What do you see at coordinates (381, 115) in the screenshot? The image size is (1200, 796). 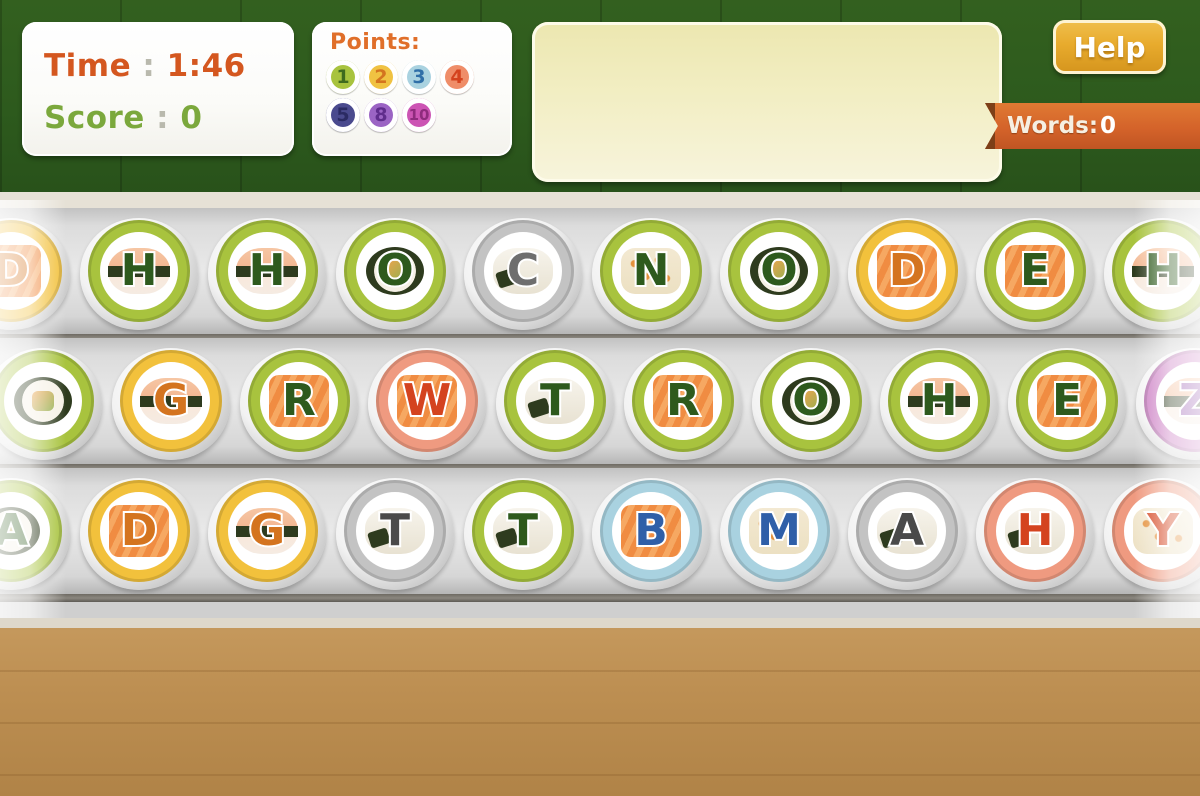 I see `point-badge: 8` at bounding box center [381, 115].